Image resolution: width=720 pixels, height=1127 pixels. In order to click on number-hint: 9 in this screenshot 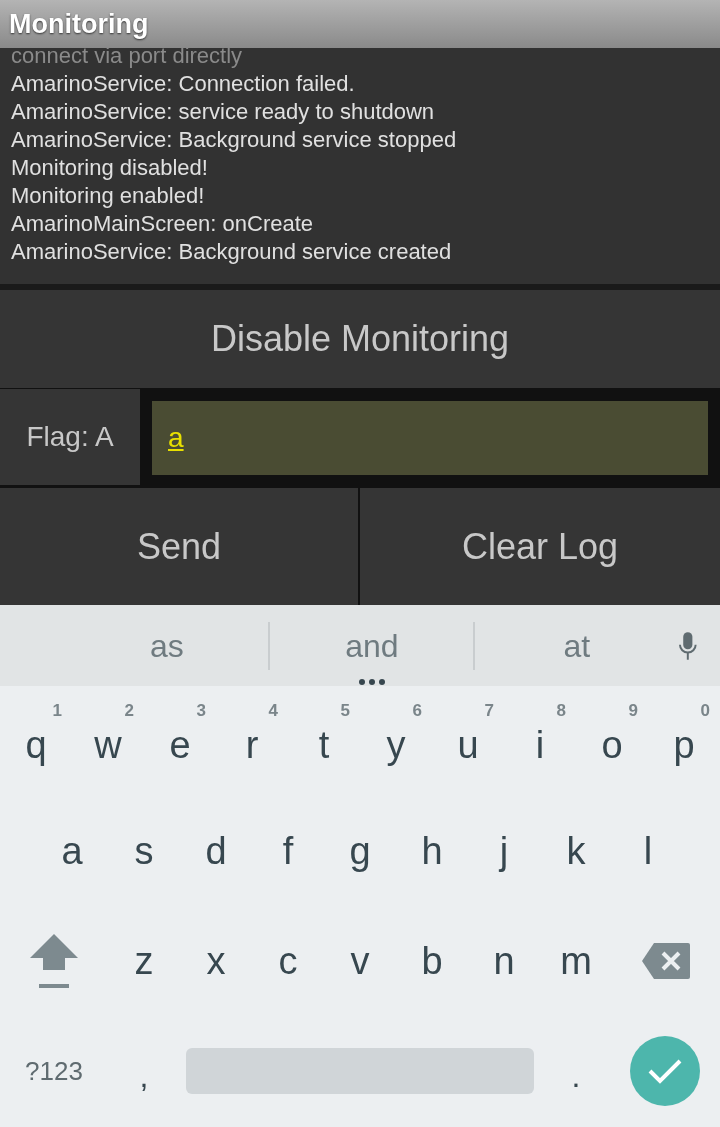, I will do `click(633, 710)`.